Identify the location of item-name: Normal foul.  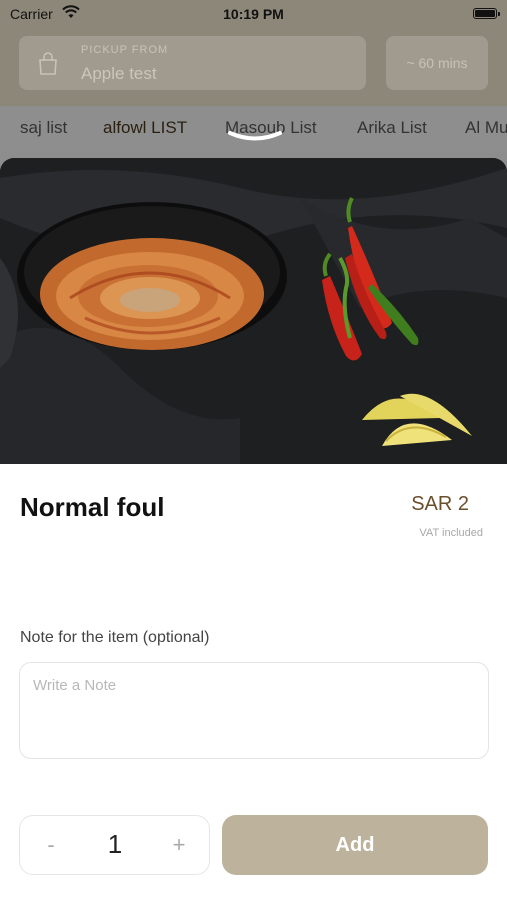
(92, 507).